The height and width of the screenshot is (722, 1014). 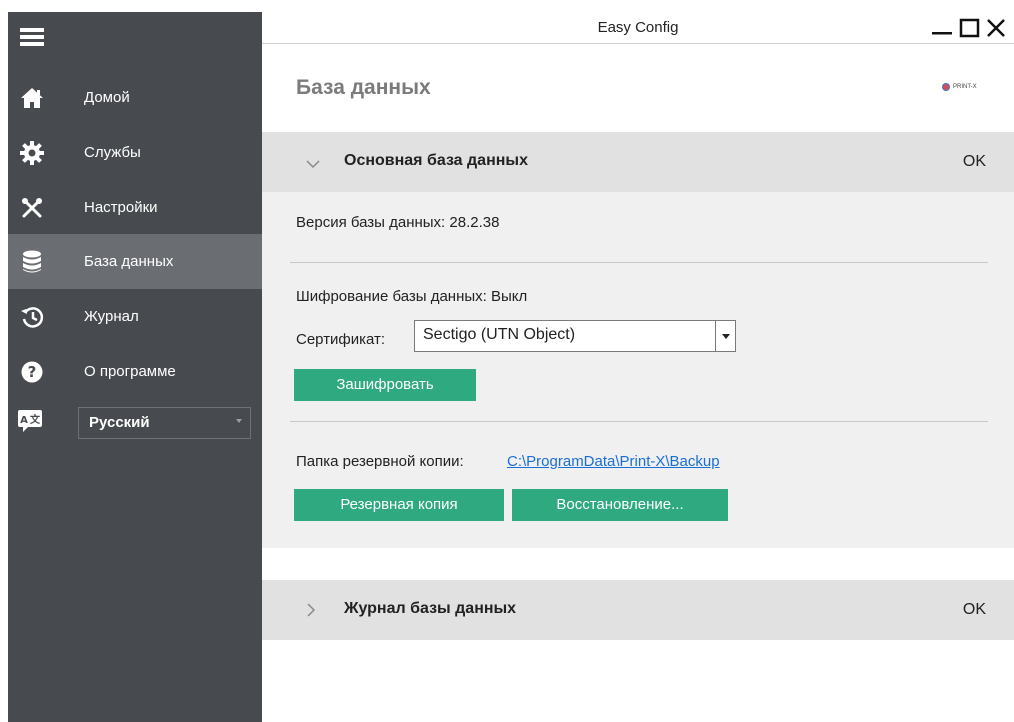 What do you see at coordinates (380, 461) in the screenshot?
I see `backup-folder-label: Папка резервной копии:` at bounding box center [380, 461].